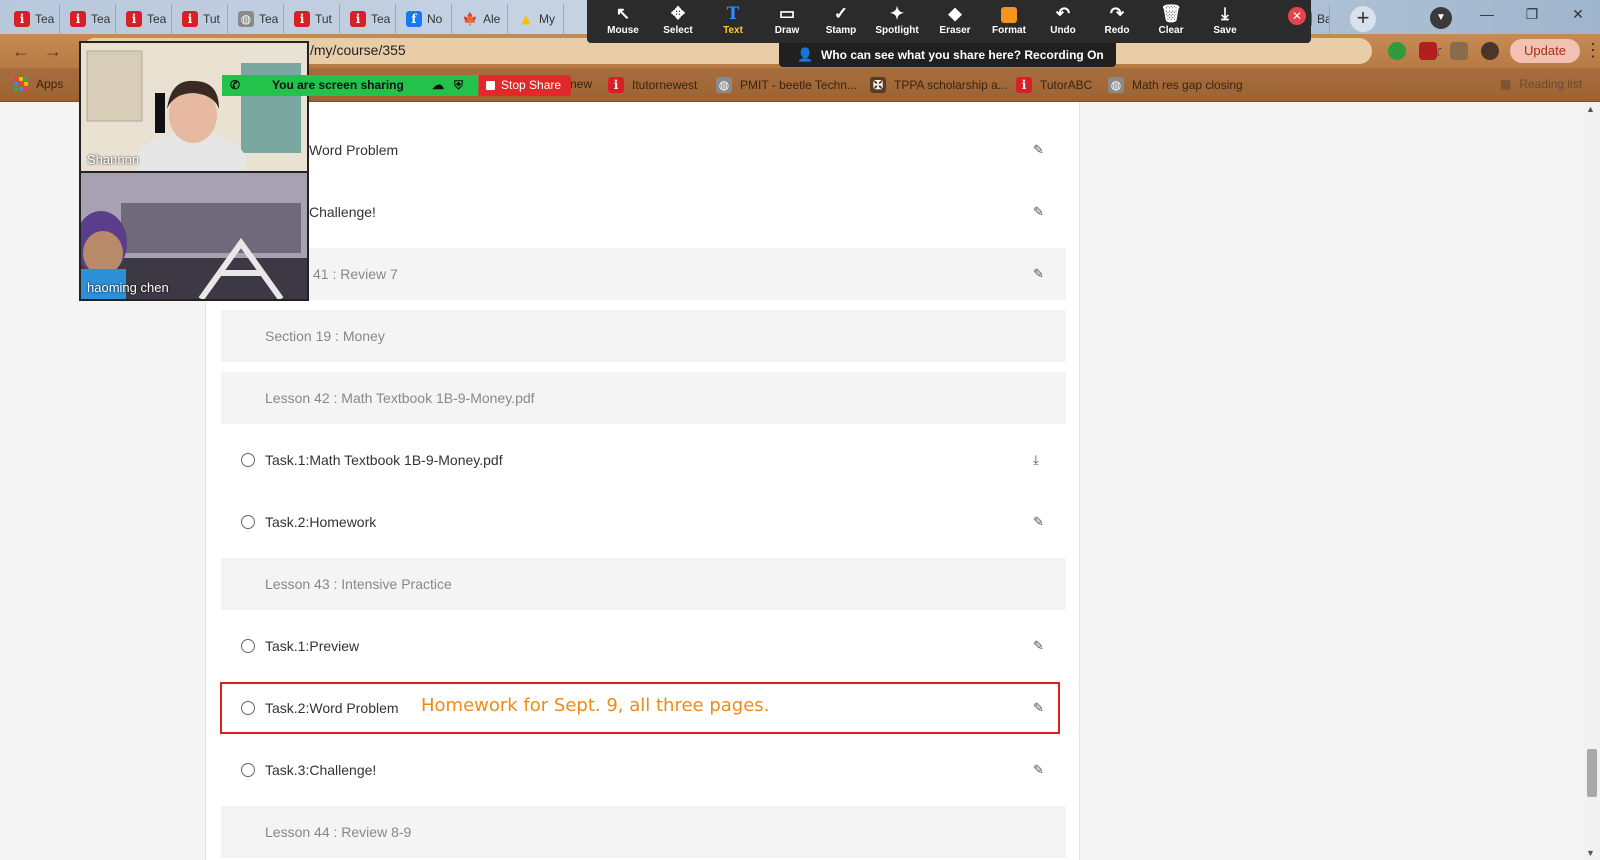 This screenshot has height=860, width=1600. I want to click on tab-label: My, so click(547, 19).